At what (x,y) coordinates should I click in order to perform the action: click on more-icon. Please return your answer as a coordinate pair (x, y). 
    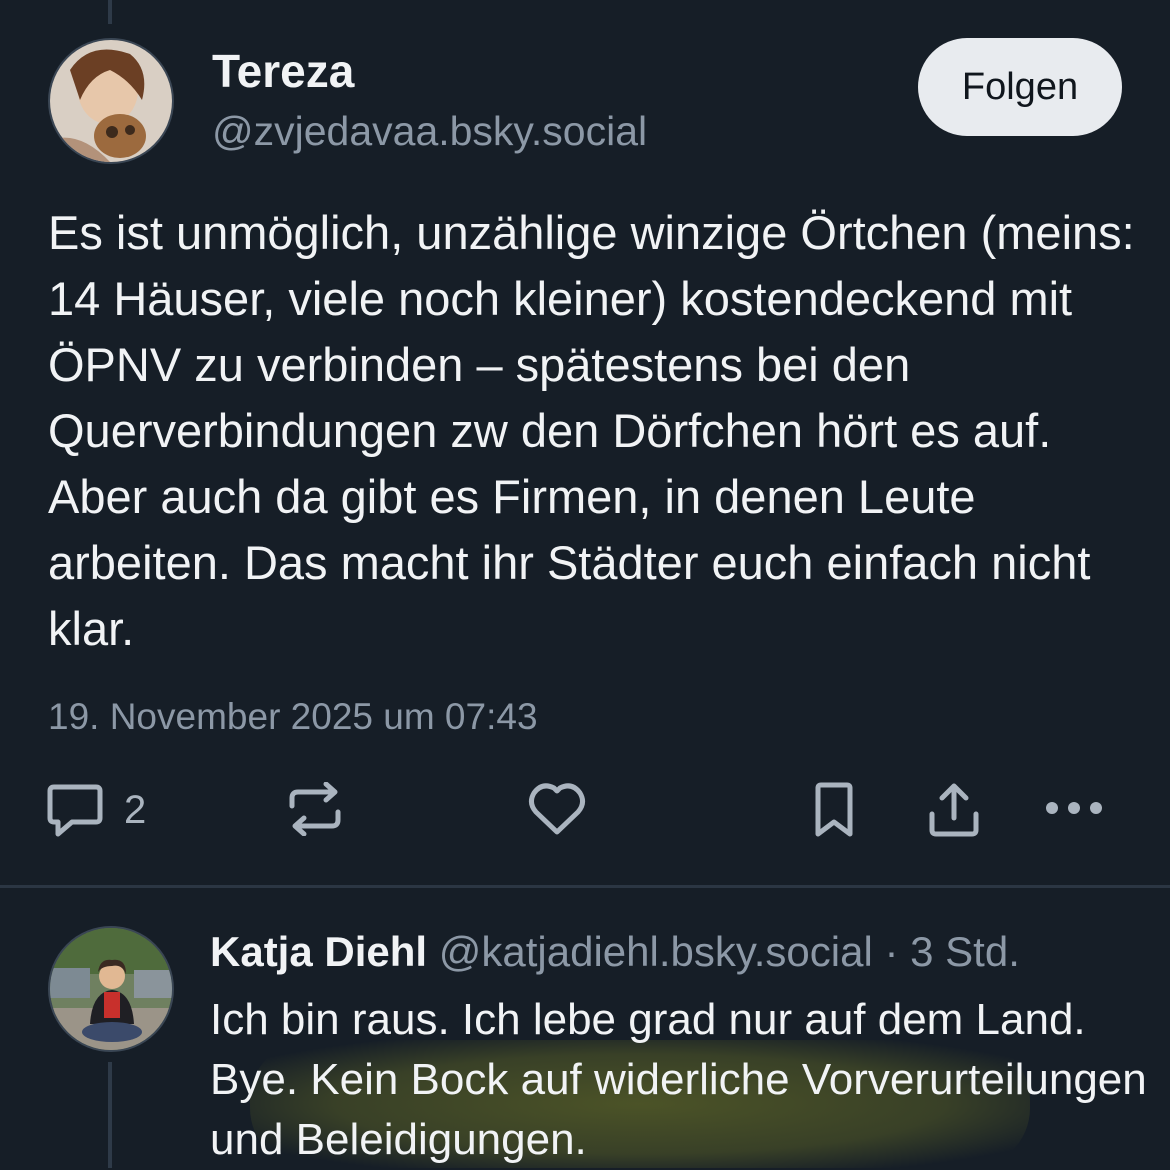
    Looking at the image, I should click on (1074, 808).